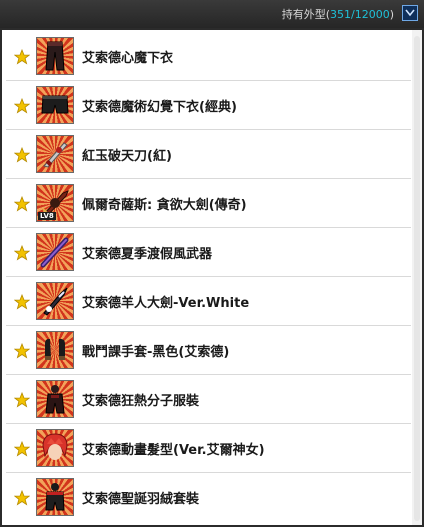  Describe the element at coordinates (360, 14) in the screenshot. I see `owned-count: 351/12000` at that location.